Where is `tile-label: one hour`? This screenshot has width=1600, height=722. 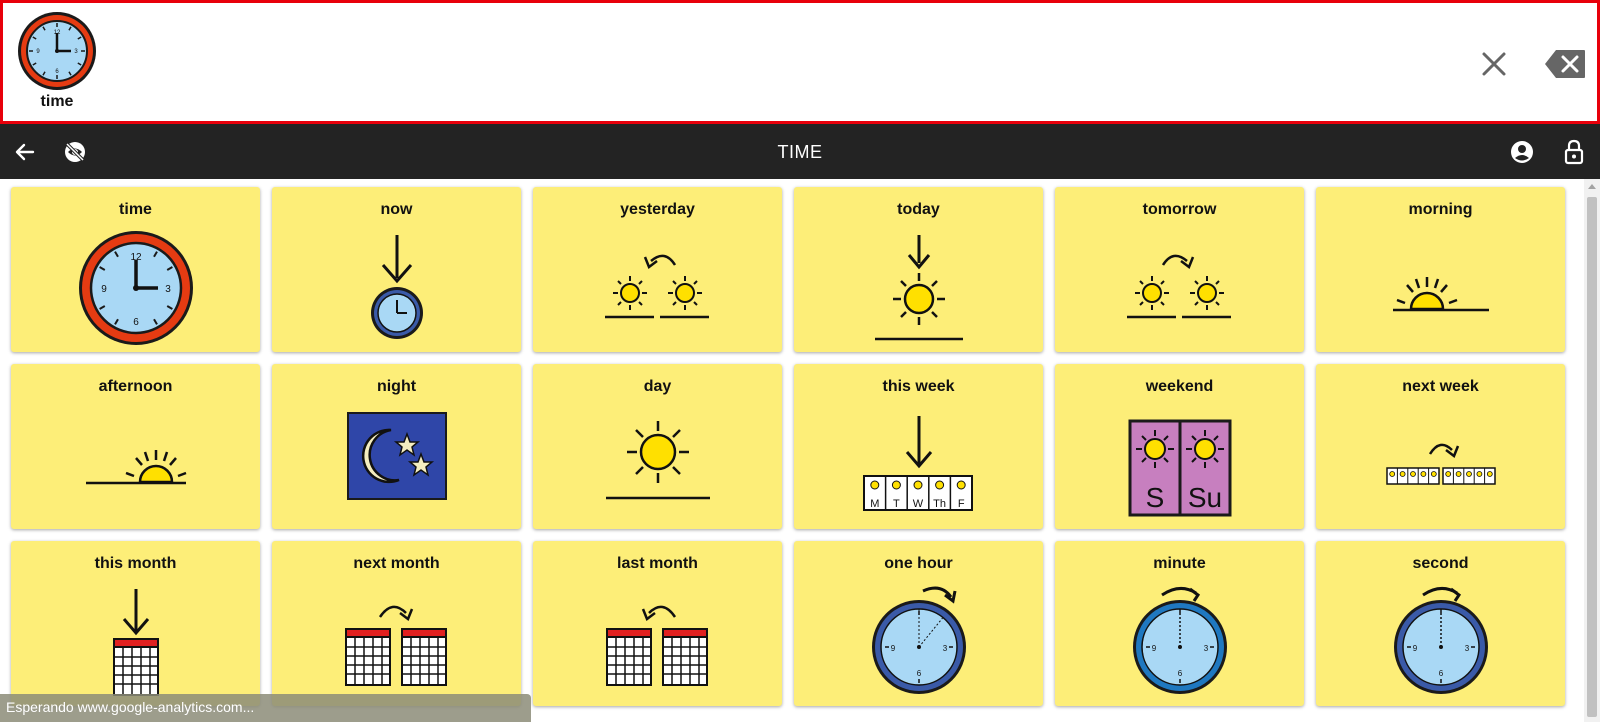 tile-label: one hour is located at coordinates (918, 563).